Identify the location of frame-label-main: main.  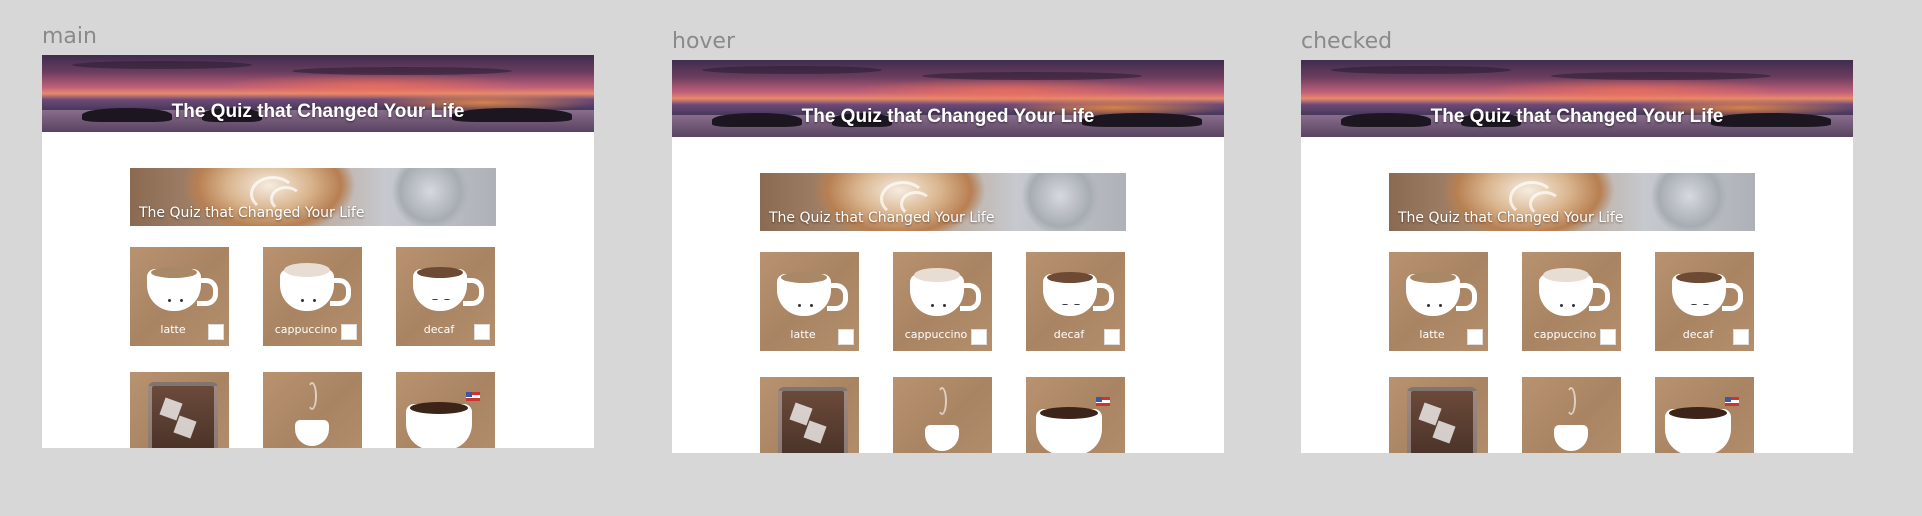
(69, 36).